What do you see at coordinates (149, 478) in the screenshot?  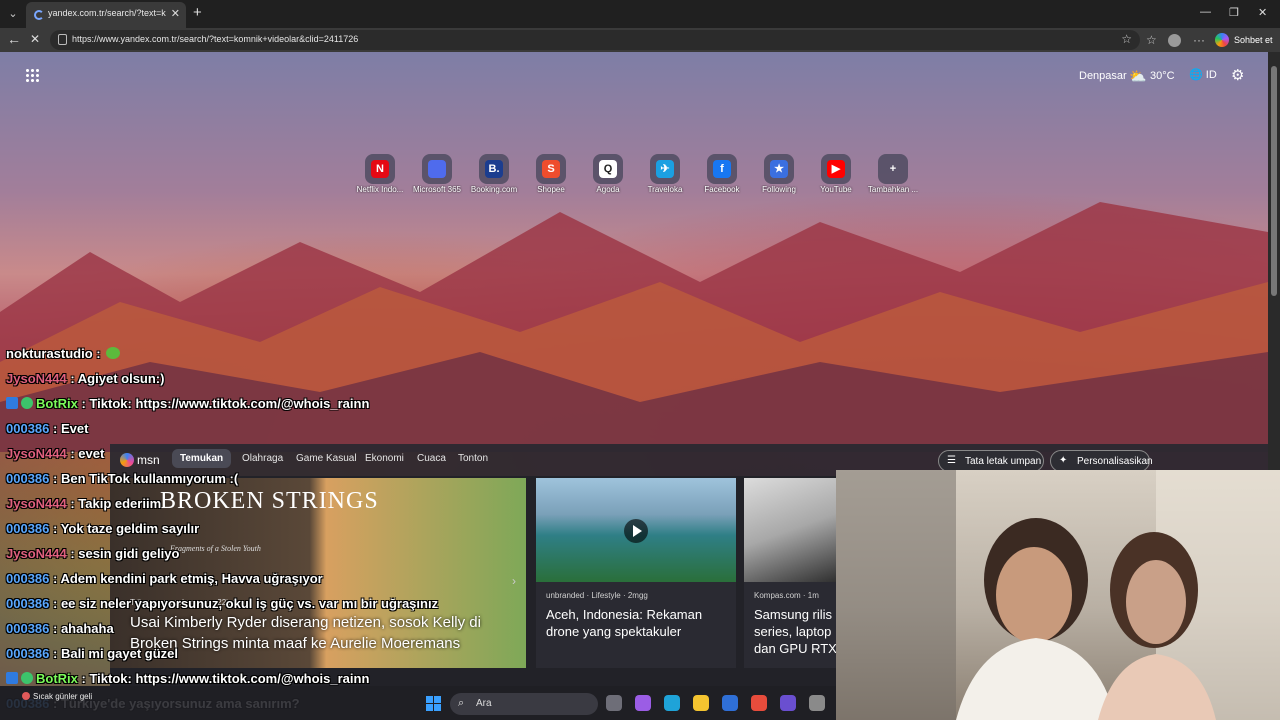 I see `chat-text: Ben TikTok kullanmıyorum :(` at bounding box center [149, 478].